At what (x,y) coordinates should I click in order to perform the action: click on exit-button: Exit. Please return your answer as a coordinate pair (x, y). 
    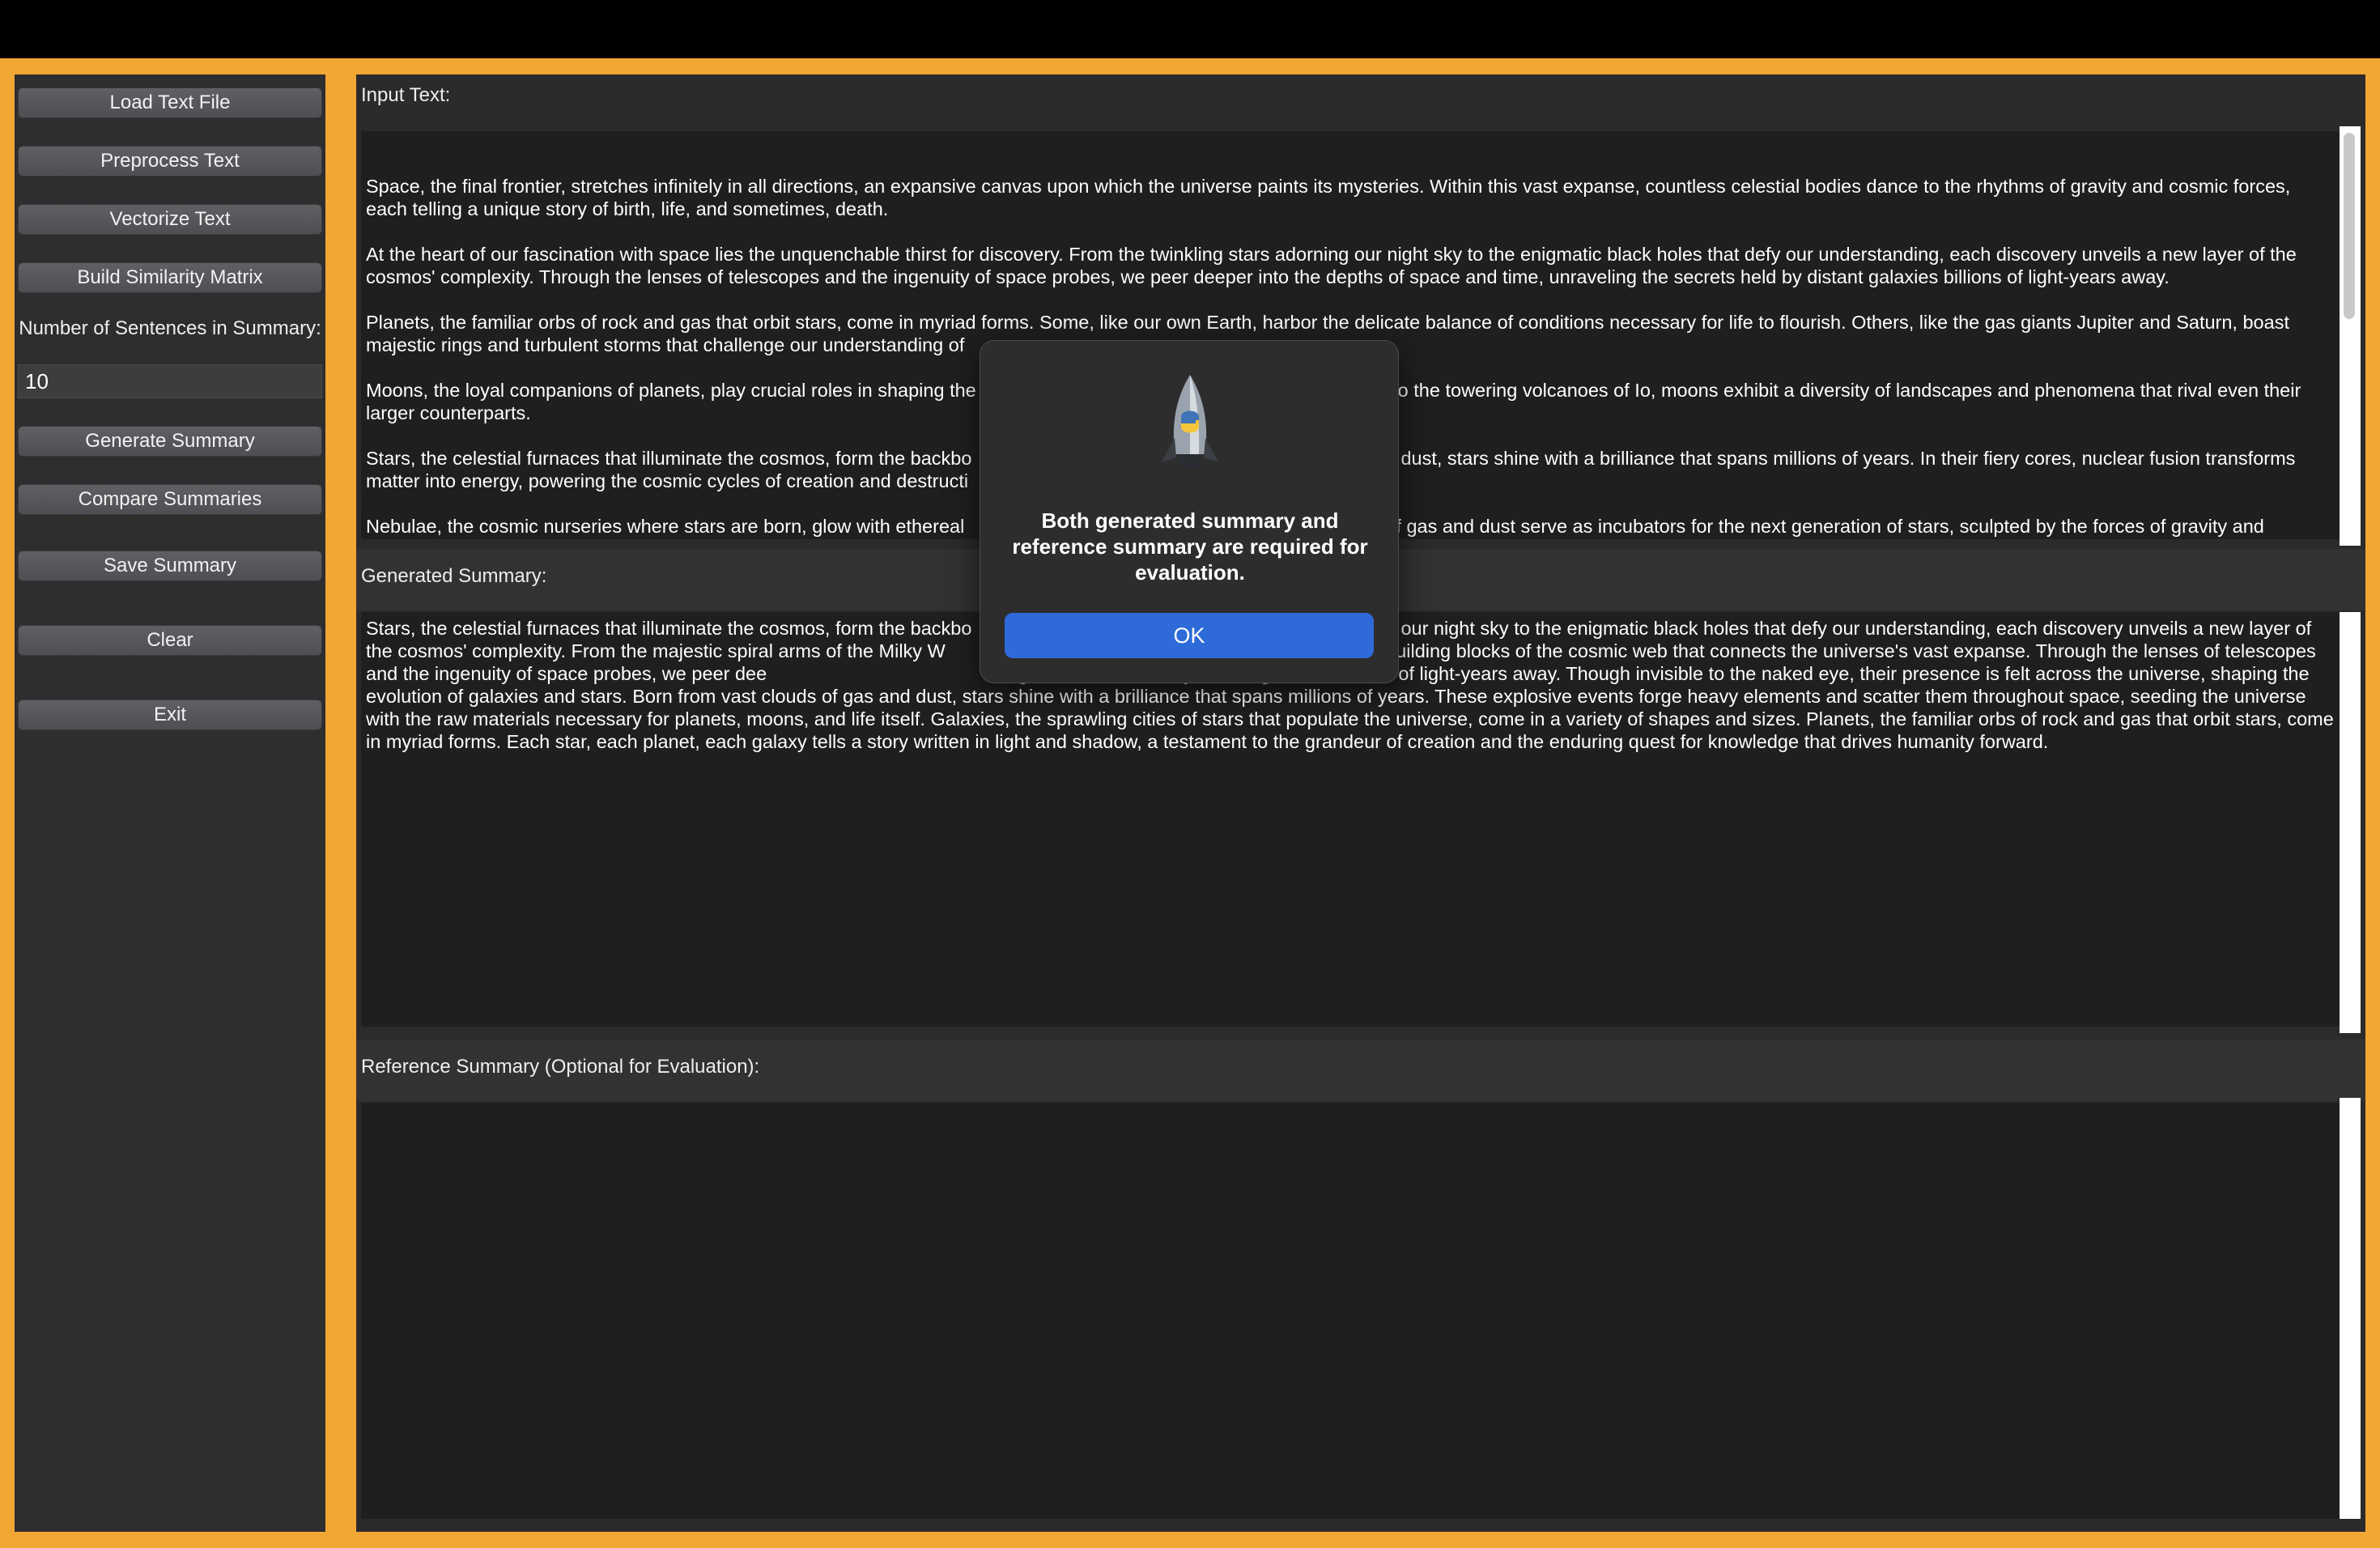
    Looking at the image, I should click on (170, 715).